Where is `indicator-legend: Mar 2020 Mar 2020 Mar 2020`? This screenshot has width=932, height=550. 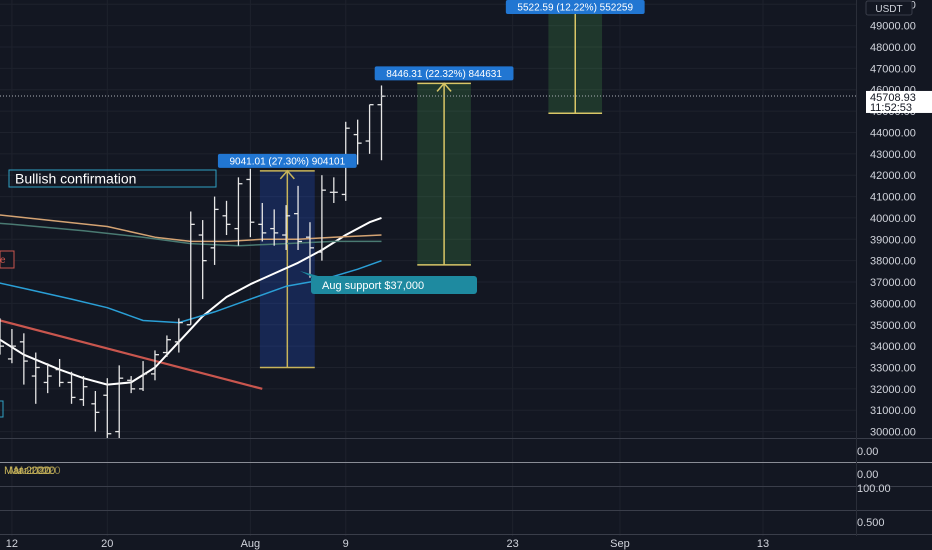
indicator-legend: Mar 2020 Mar 2020 Mar 2020 is located at coordinates (32, 471).